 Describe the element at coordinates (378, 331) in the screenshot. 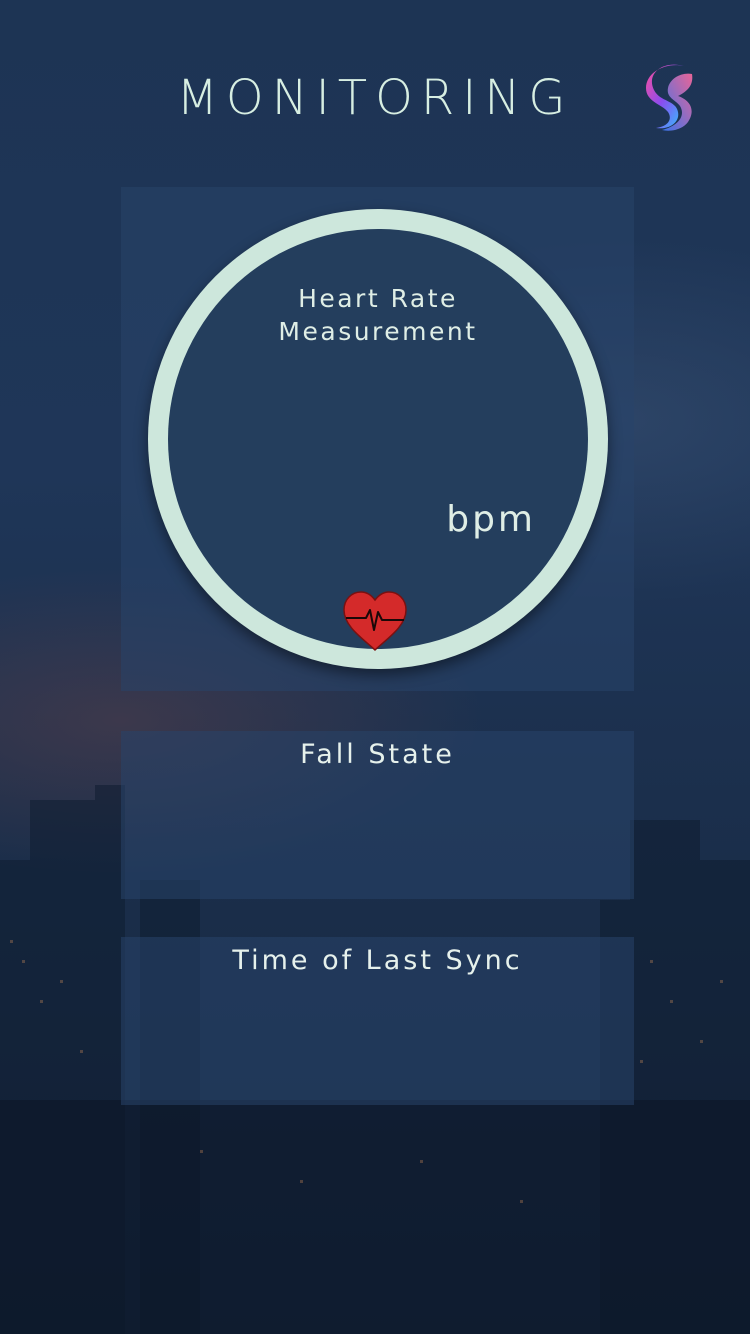

I see `heart-rate-label-line2: Measurement` at that location.